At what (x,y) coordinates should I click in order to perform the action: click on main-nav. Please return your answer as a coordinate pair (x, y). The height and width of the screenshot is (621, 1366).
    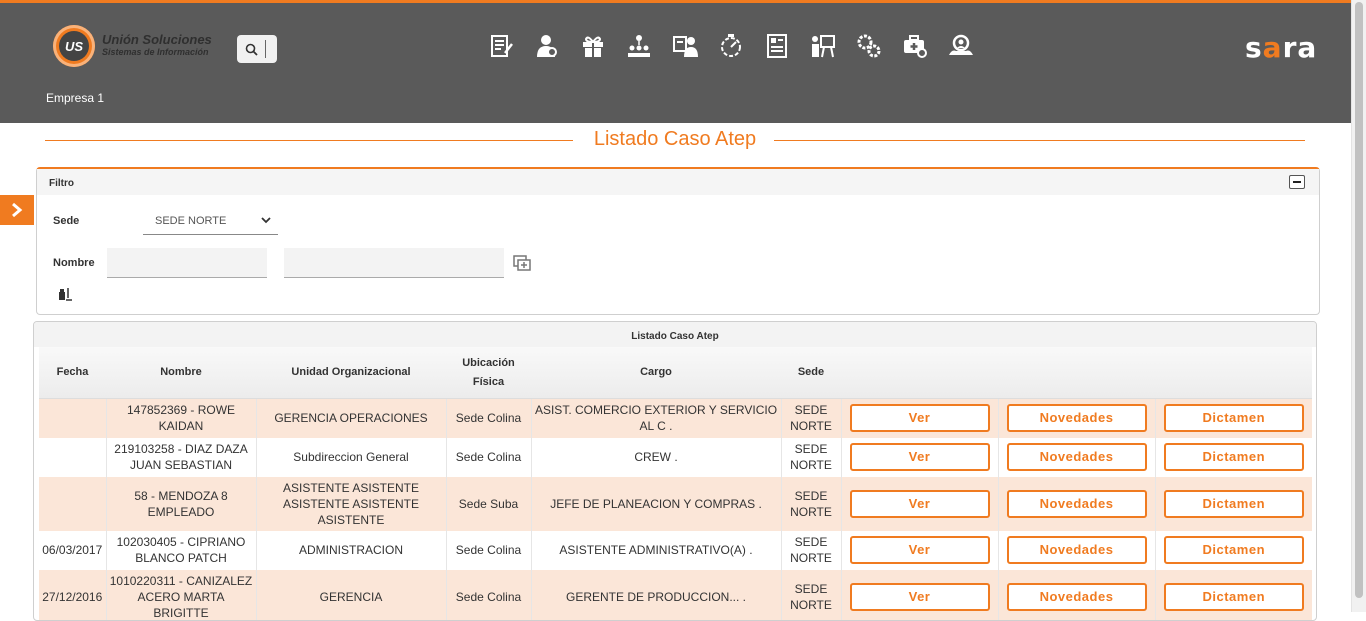
    Looking at the image, I should click on (739, 46).